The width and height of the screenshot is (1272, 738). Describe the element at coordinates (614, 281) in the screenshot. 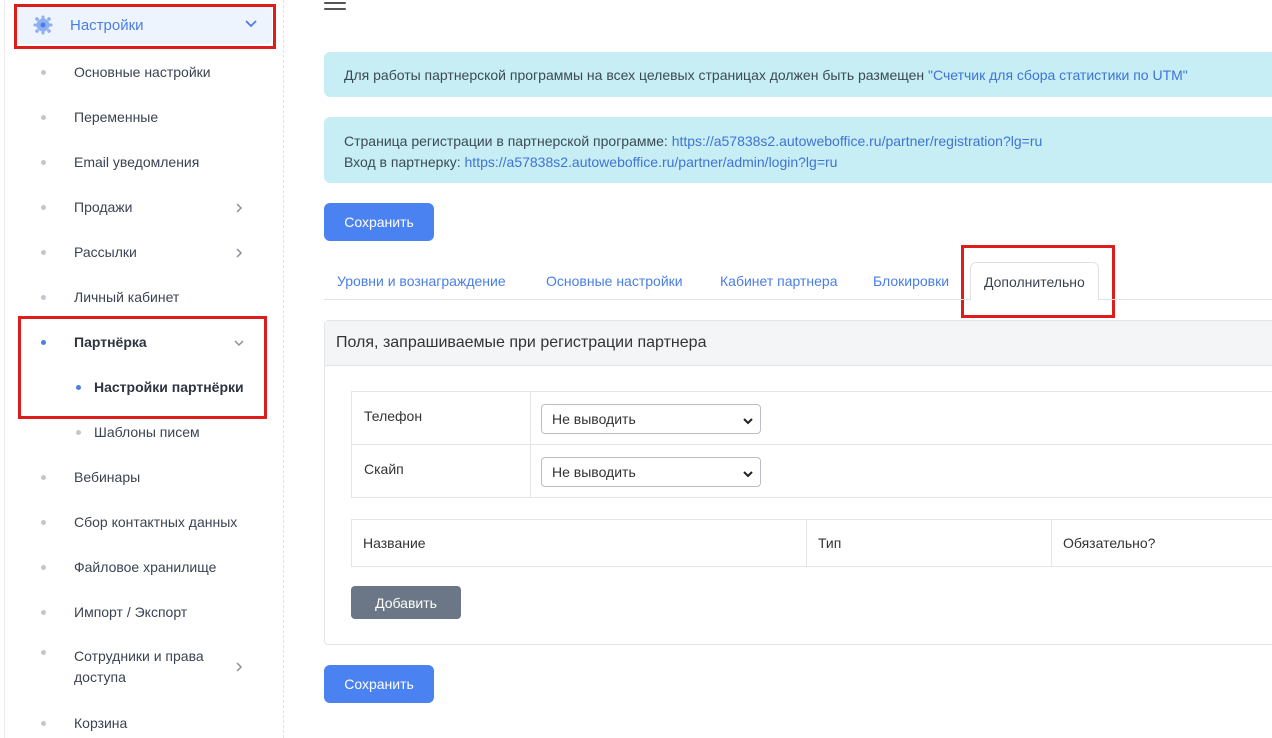

I see `tab-basic-settings: Основные настройки` at that location.